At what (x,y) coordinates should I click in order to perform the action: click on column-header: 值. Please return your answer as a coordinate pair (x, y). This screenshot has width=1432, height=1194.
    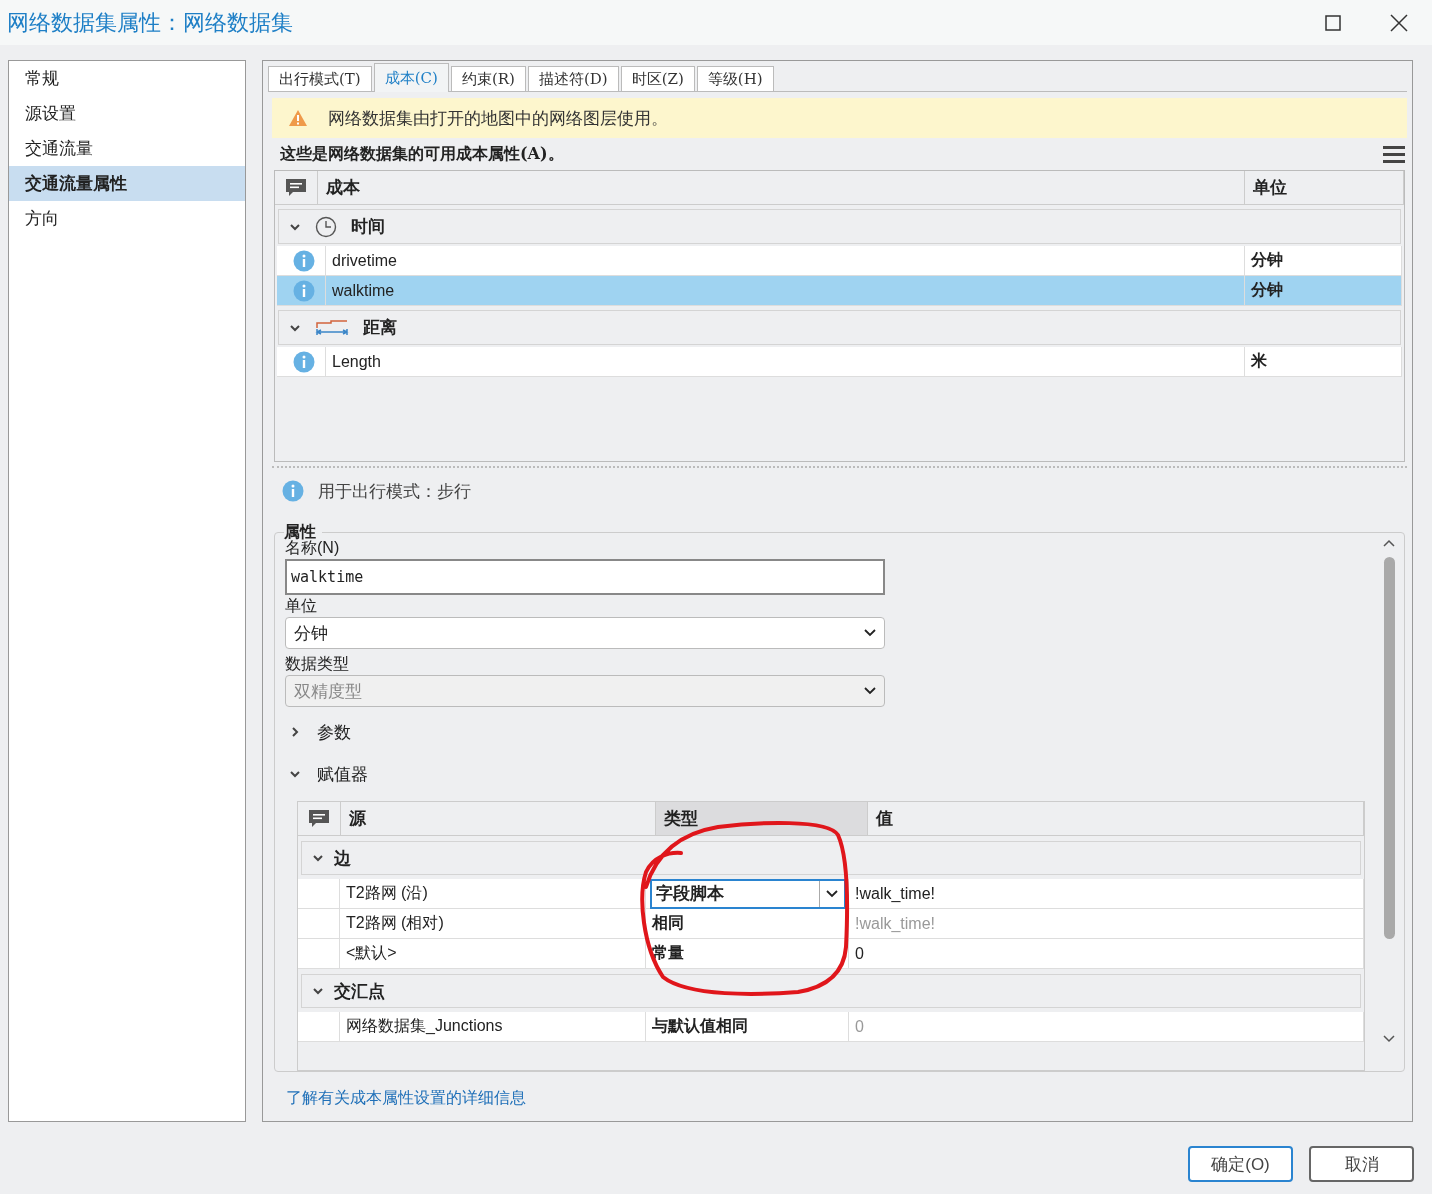
    Looking at the image, I should click on (1116, 818).